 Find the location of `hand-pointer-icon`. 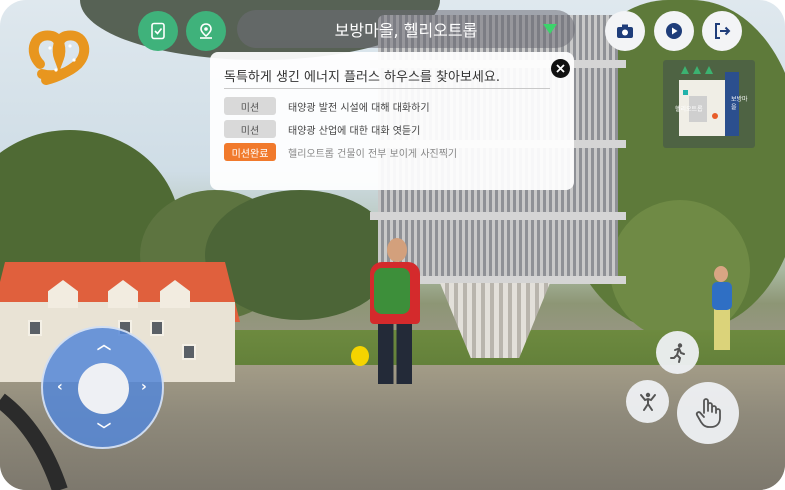

hand-pointer-icon is located at coordinates (708, 413).